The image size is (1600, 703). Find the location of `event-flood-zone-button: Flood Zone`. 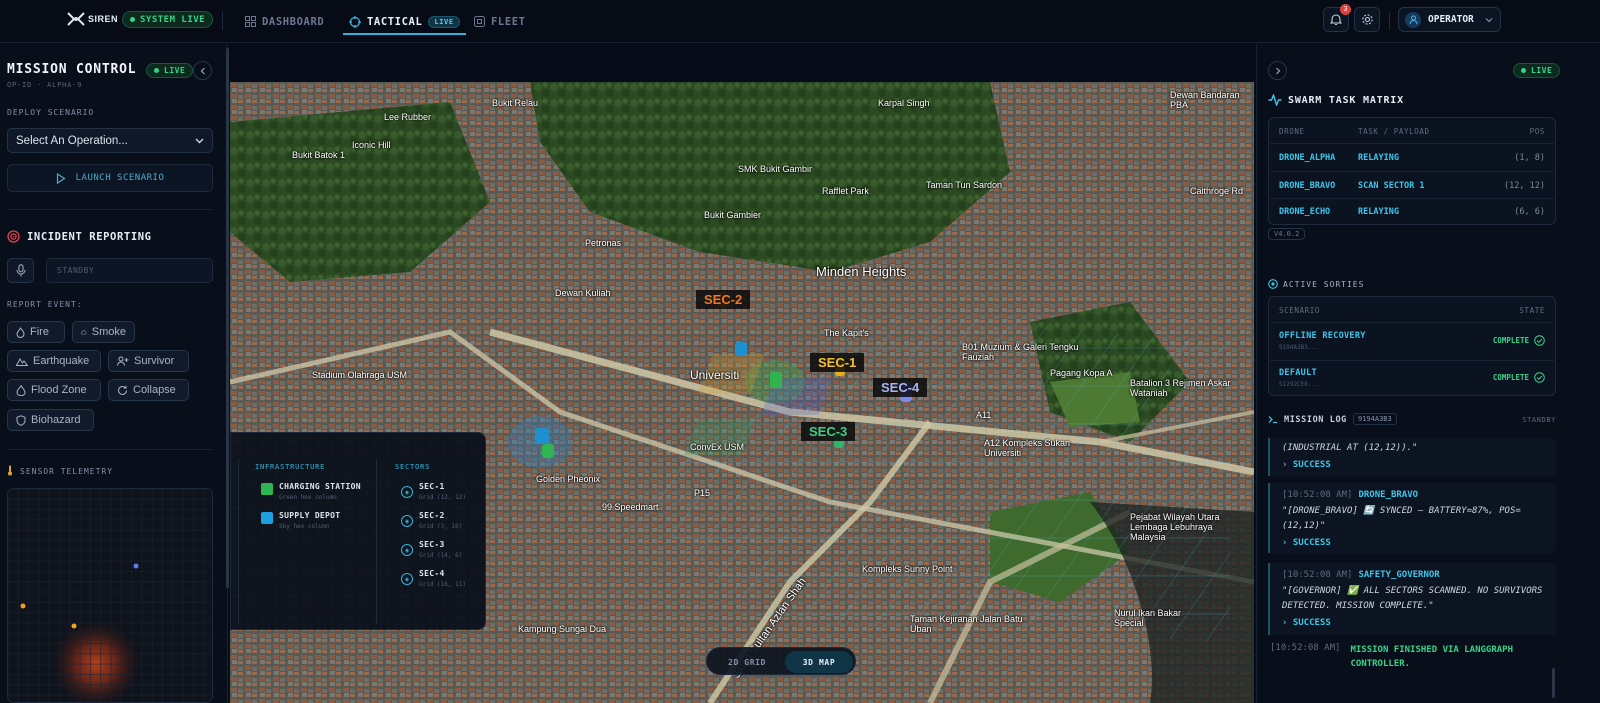

event-flood-zone-button: Flood Zone is located at coordinates (54, 390).